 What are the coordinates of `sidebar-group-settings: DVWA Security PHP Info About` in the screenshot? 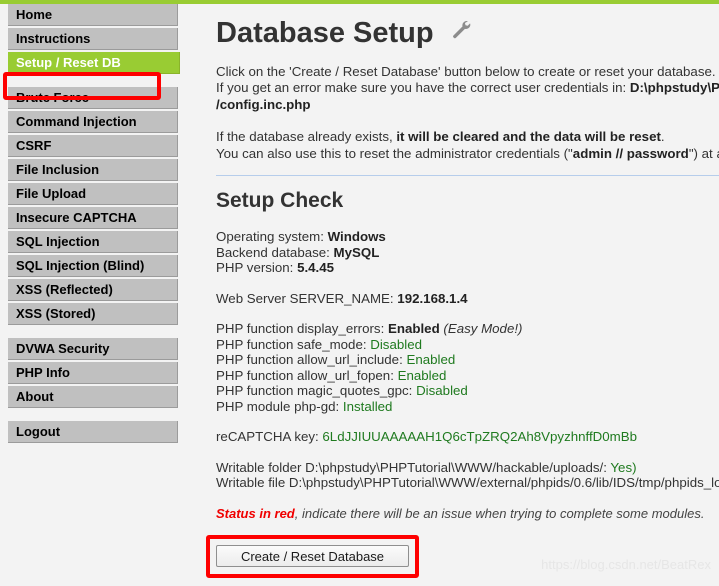 It's located at (90, 373).